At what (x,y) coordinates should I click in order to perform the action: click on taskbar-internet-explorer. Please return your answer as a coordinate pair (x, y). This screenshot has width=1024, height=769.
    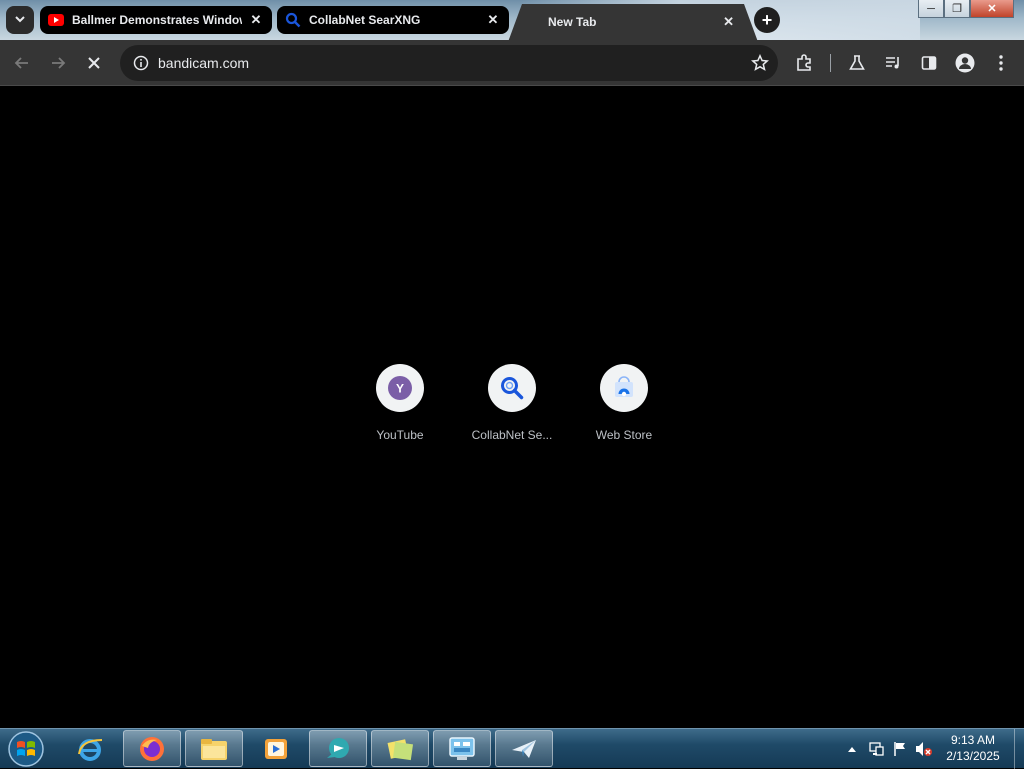
    Looking at the image, I should click on (90, 748).